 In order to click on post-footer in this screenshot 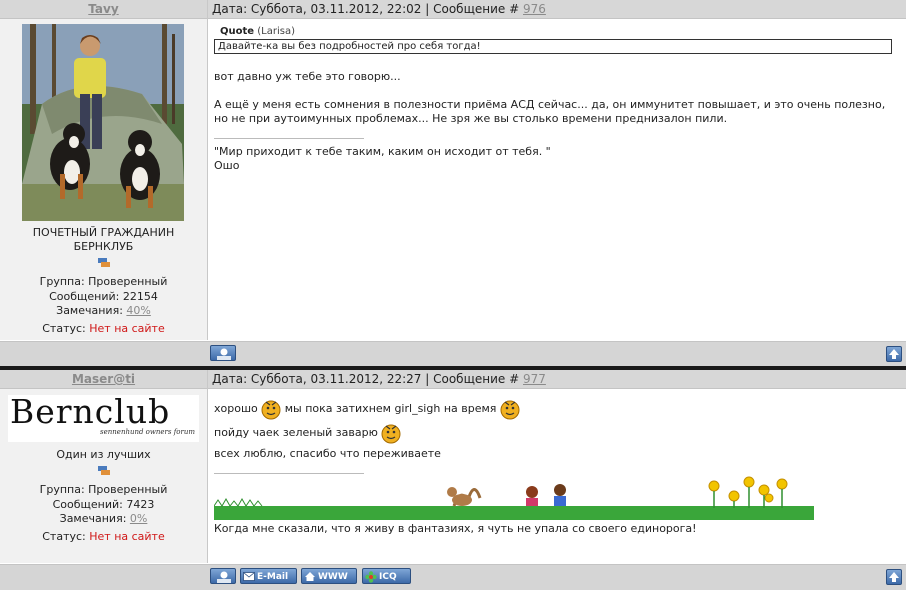, I will do `click(453, 354)`.